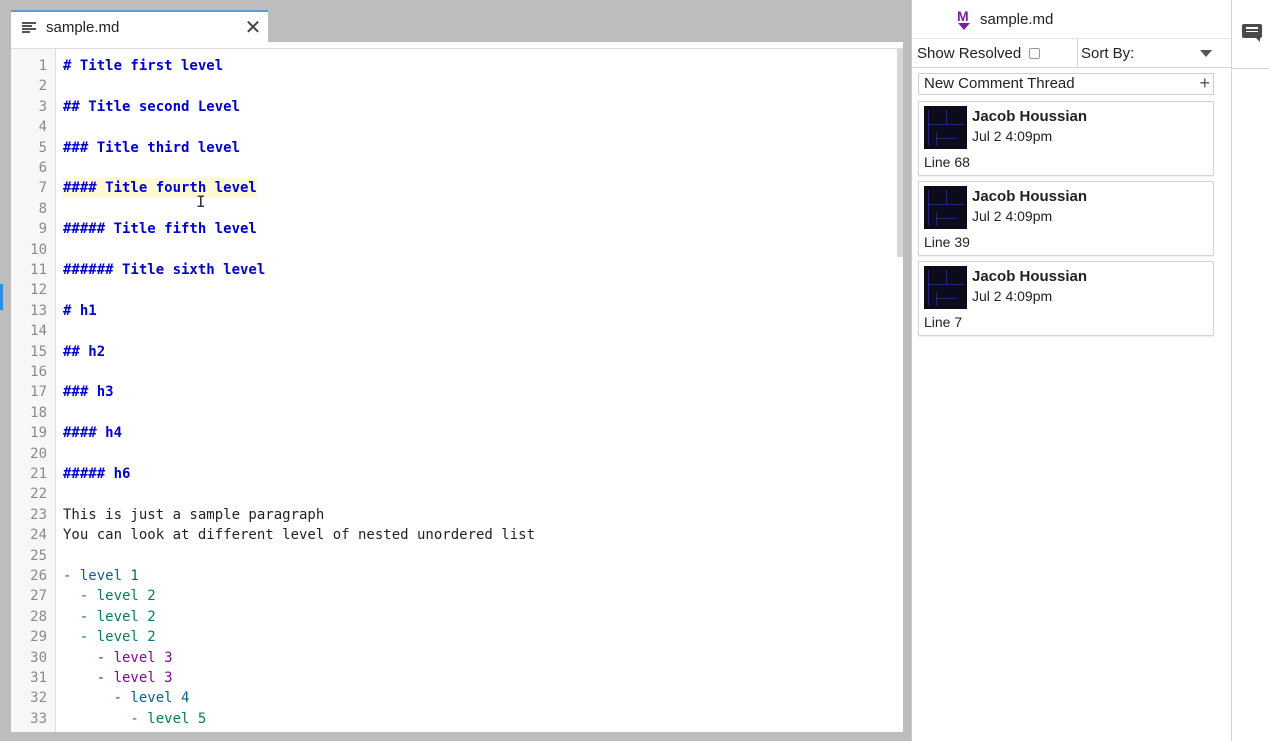  What do you see at coordinates (201, 201) in the screenshot?
I see `text-cursor-icon: I` at bounding box center [201, 201].